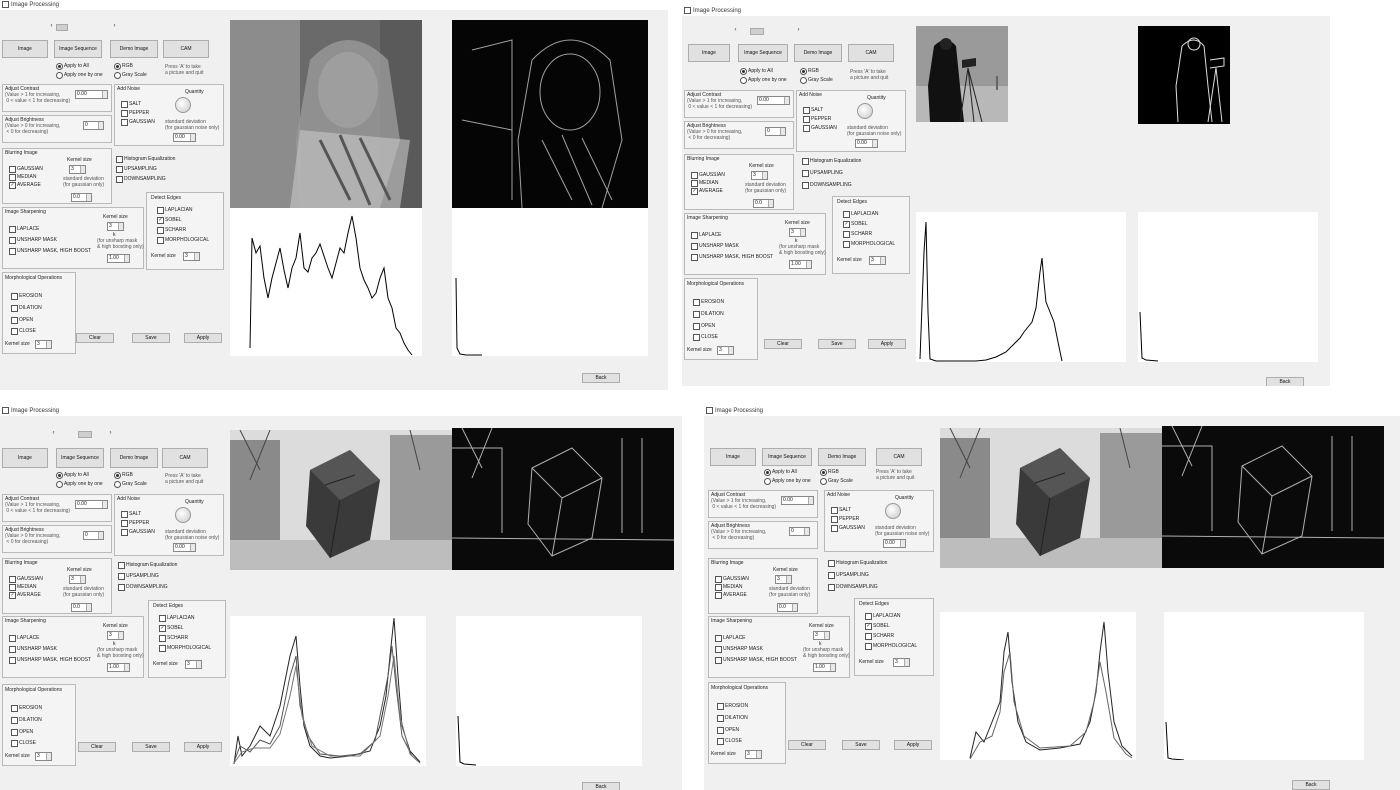 Image resolution: width=1400 pixels, height=790 pixels. I want to click on sharpen-kernel-input: 3, so click(115, 635).